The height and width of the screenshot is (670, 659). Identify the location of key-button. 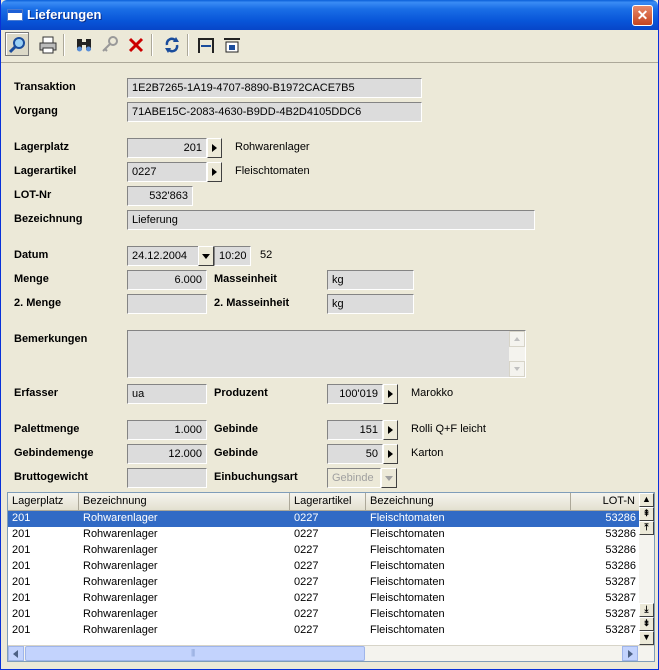
(109, 44).